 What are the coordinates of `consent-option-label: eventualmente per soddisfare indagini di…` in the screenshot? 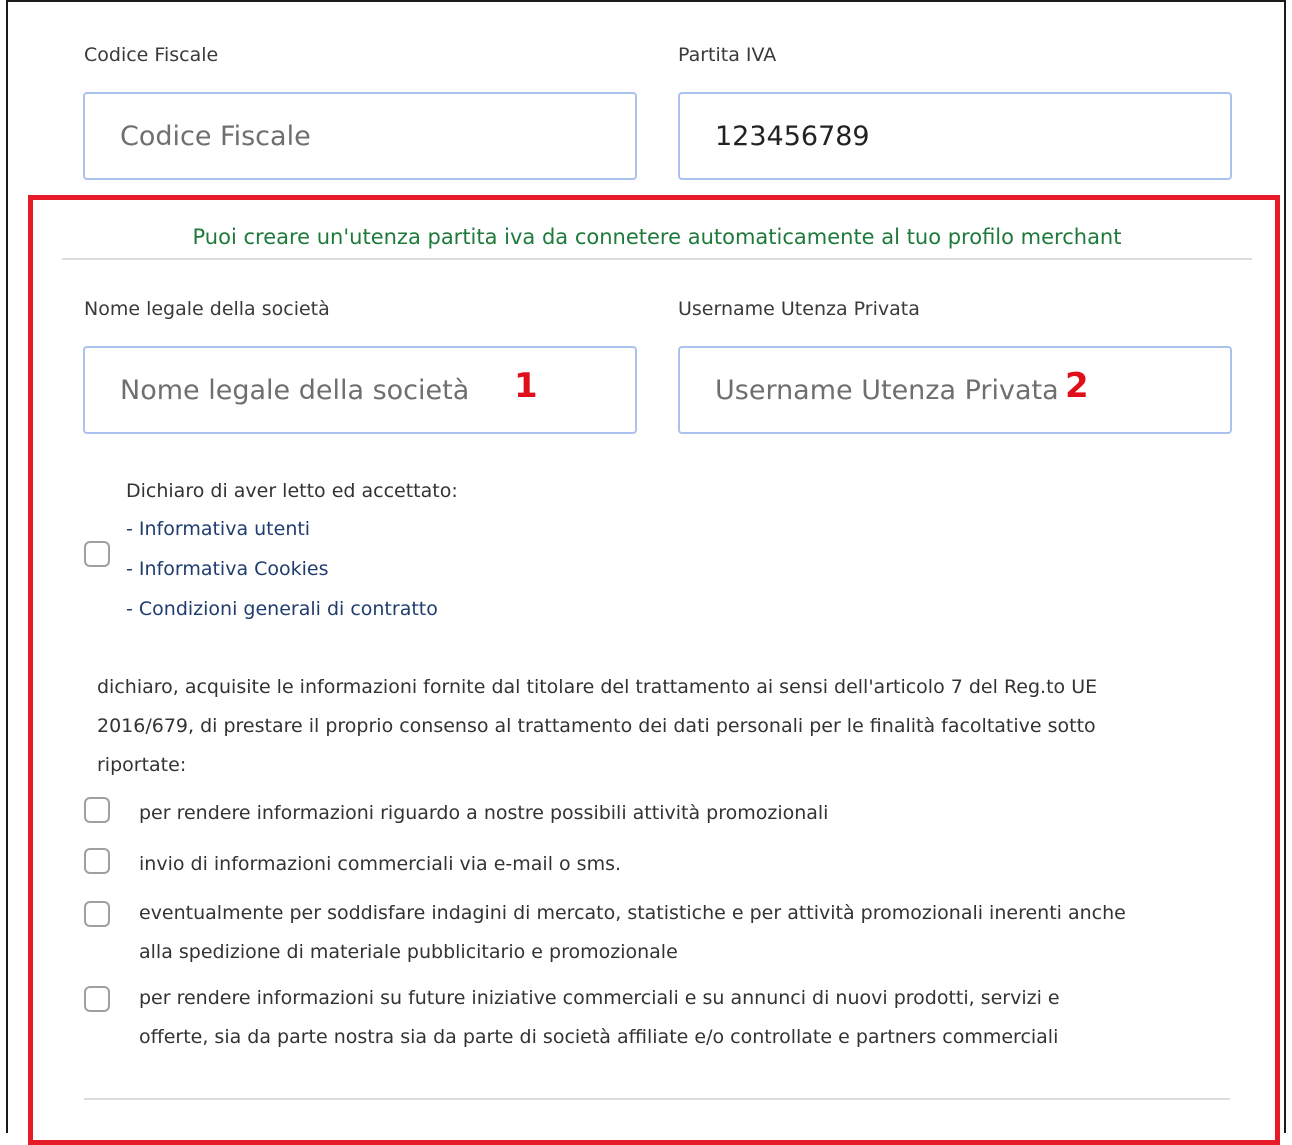 It's located at (632, 913).